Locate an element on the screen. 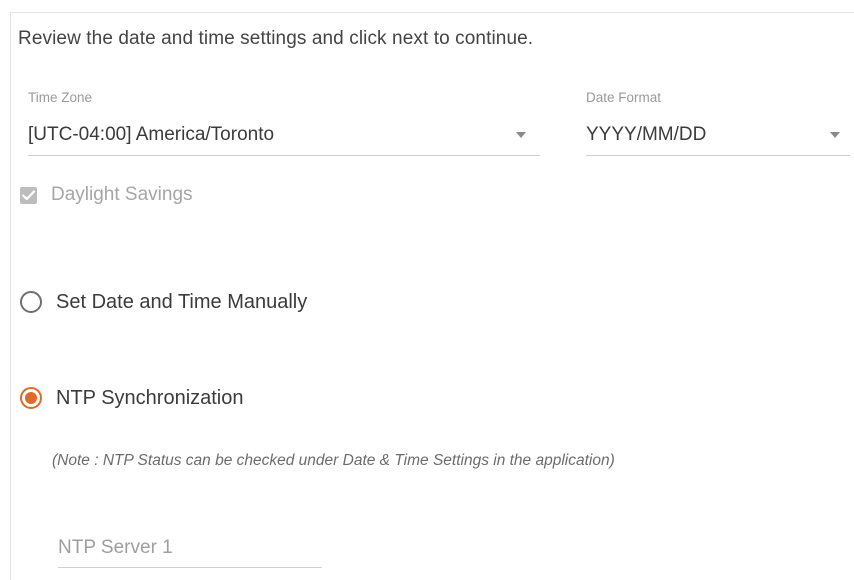  radio-ntp-label: NTP Synchronization is located at coordinates (150, 397).